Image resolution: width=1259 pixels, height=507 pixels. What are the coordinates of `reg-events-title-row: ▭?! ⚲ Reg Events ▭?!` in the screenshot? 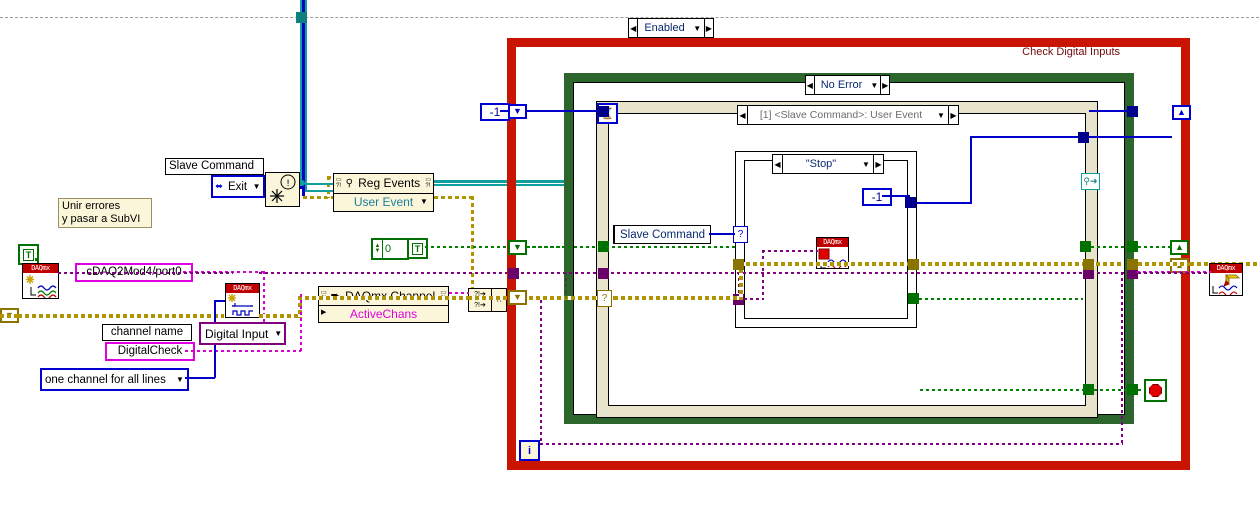 It's located at (383, 184).